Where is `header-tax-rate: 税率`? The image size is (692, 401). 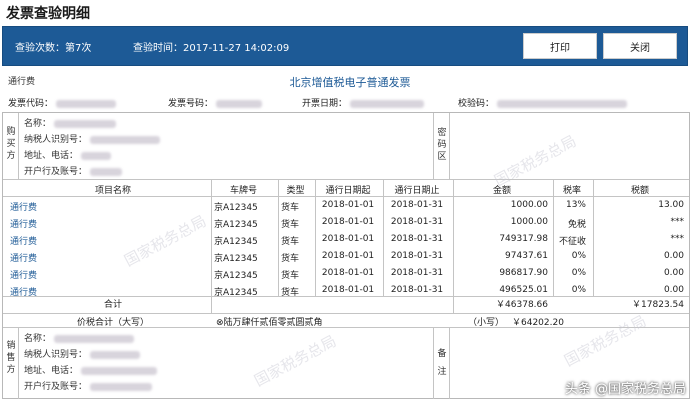 header-tax-rate: 税率 is located at coordinates (571, 191).